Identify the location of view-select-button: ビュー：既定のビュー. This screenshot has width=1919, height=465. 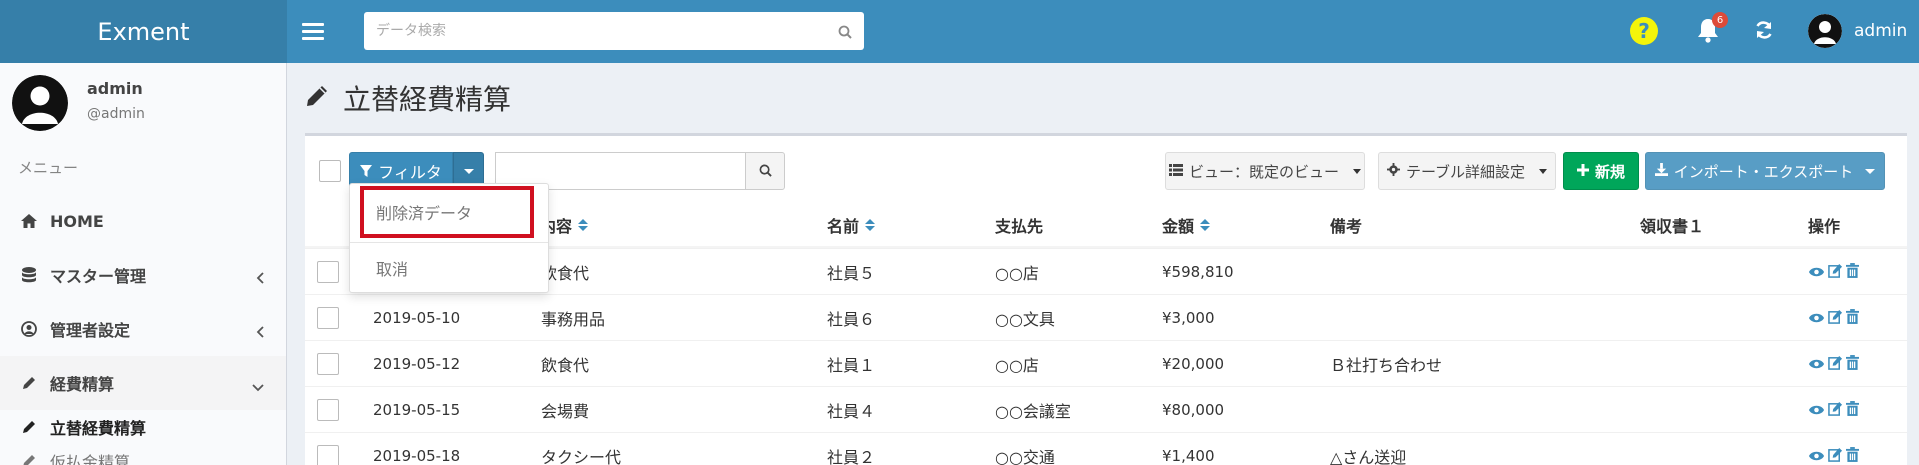
(1265, 171).